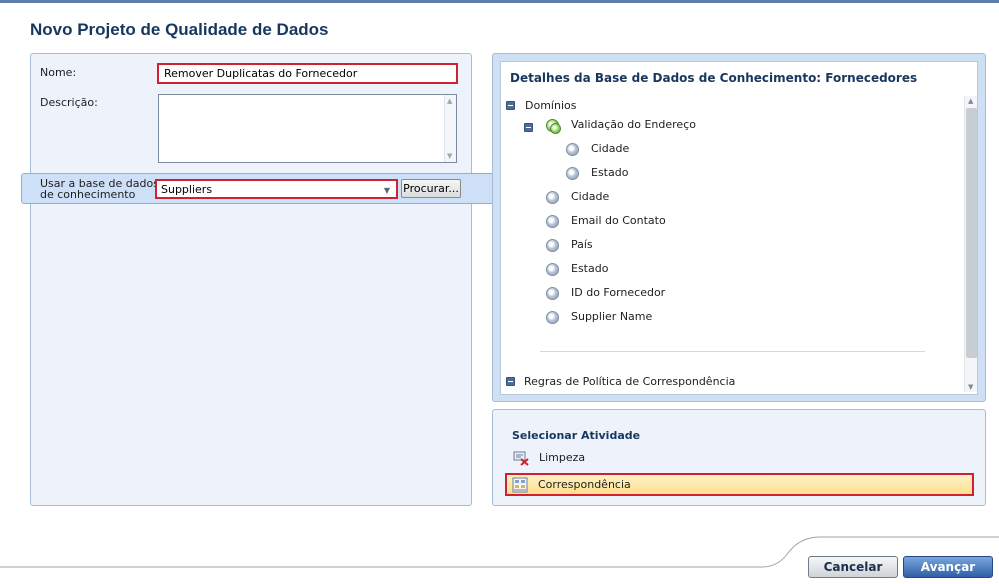  I want to click on activity-item-cleansing: Limpeza, so click(562, 458).